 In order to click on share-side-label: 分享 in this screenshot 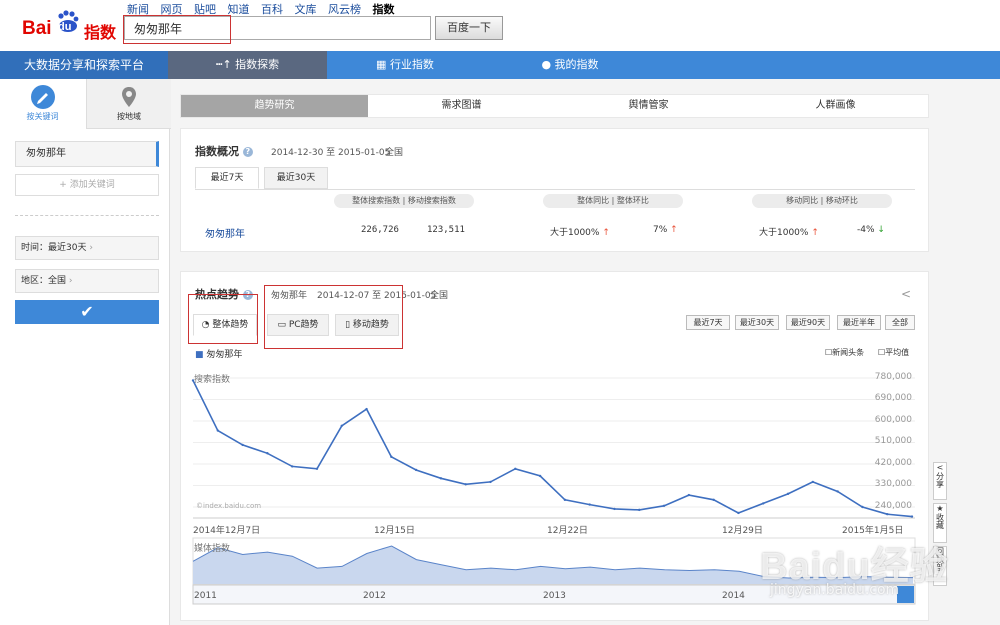, I will do `click(940, 480)`.